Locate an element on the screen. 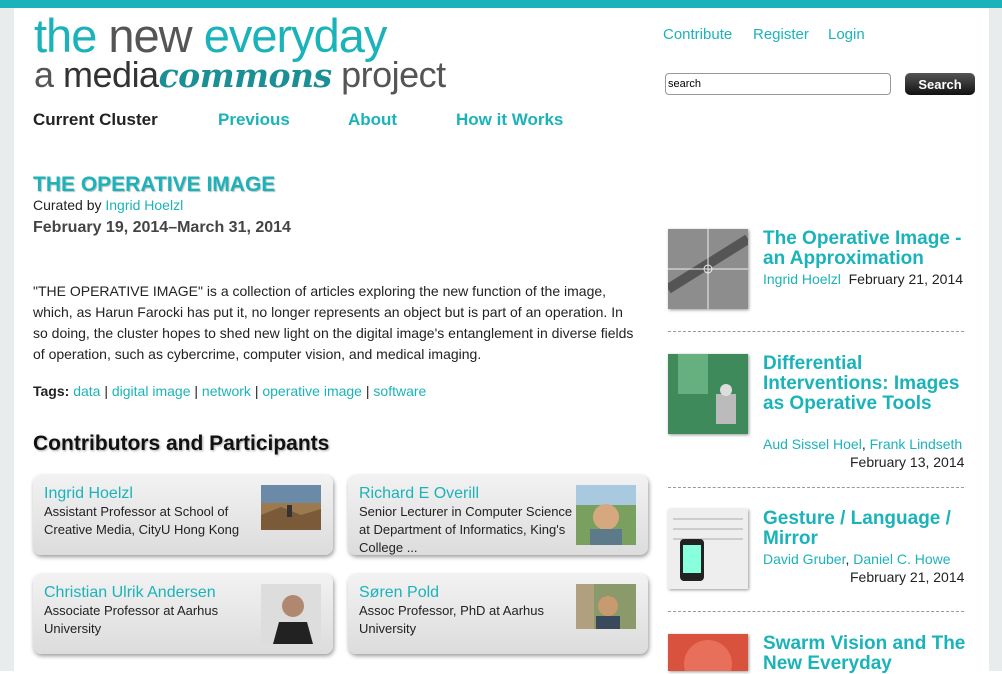  nav-how-it-works: How it Works is located at coordinates (509, 120).